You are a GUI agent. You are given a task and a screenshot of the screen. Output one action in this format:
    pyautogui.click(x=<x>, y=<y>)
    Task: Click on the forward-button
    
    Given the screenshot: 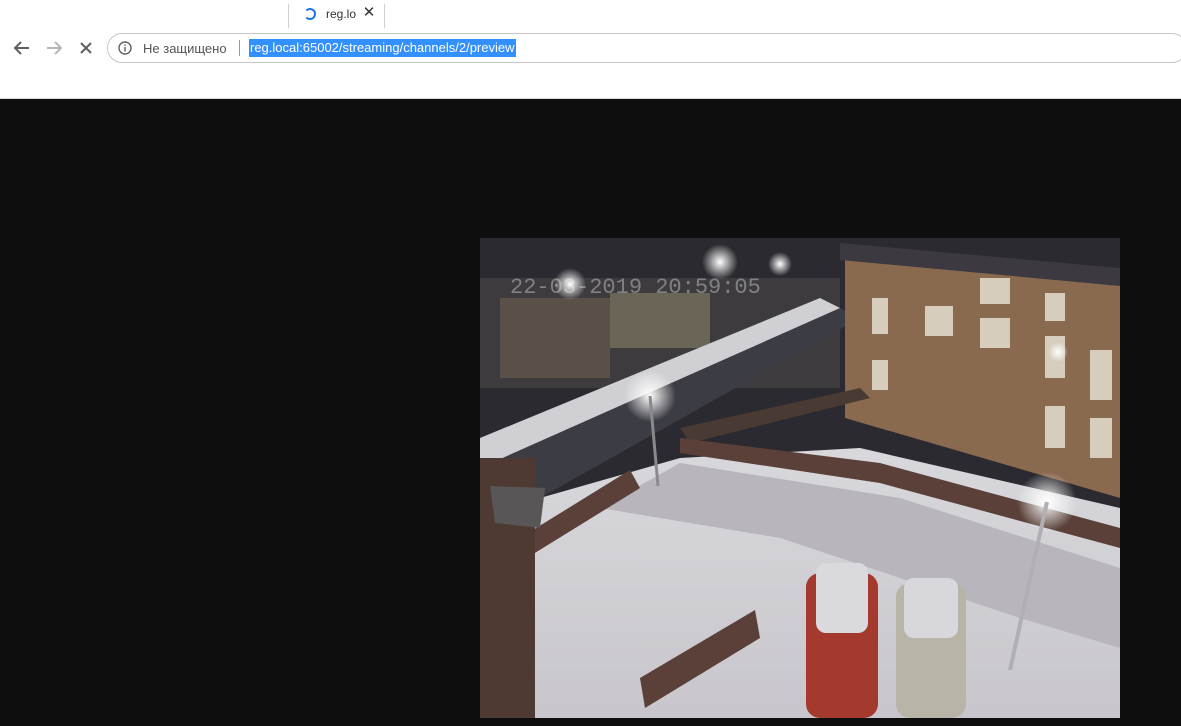 What is the action you would take?
    pyautogui.click(x=54, y=48)
    